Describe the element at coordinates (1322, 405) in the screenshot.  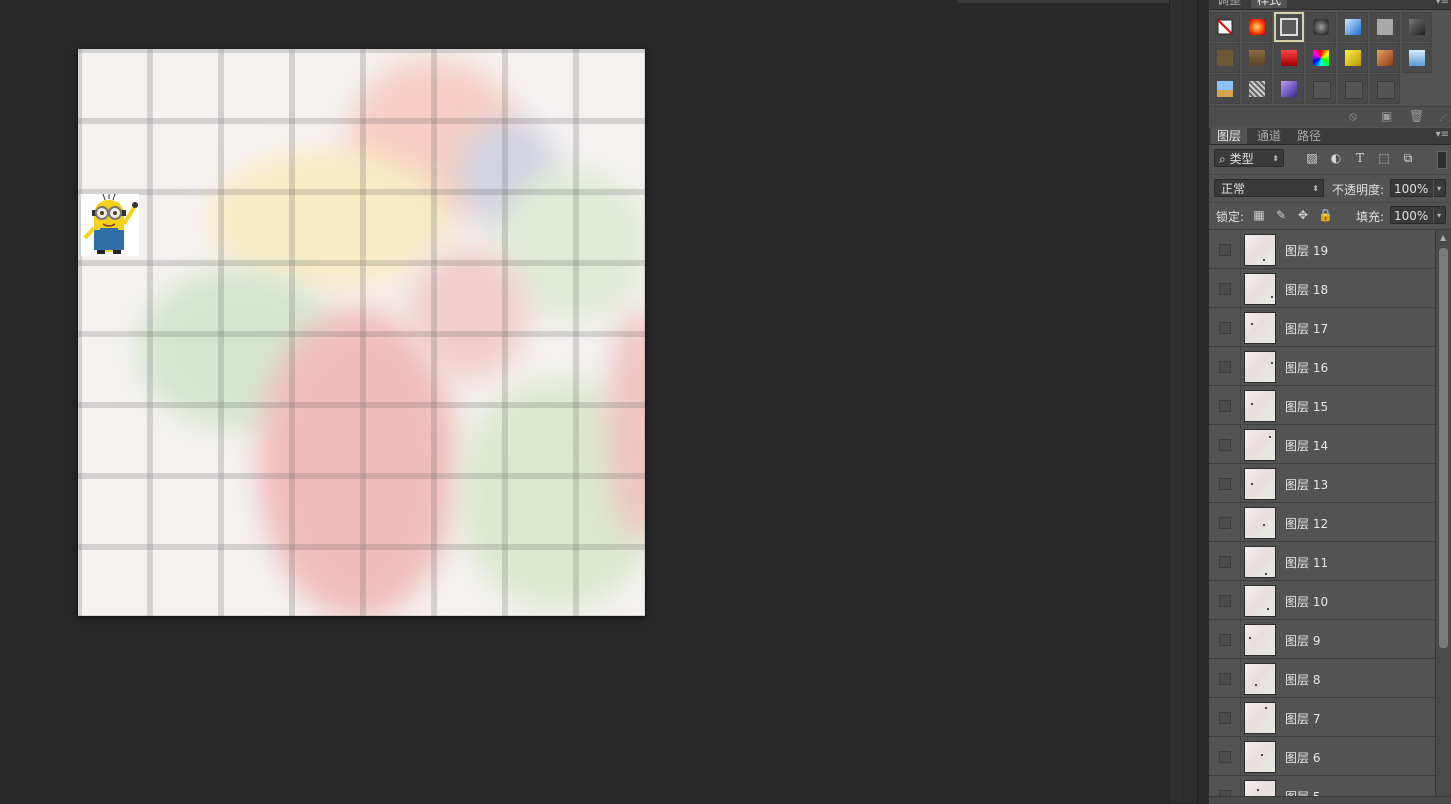
I see `layer-row: 图层 15` at that location.